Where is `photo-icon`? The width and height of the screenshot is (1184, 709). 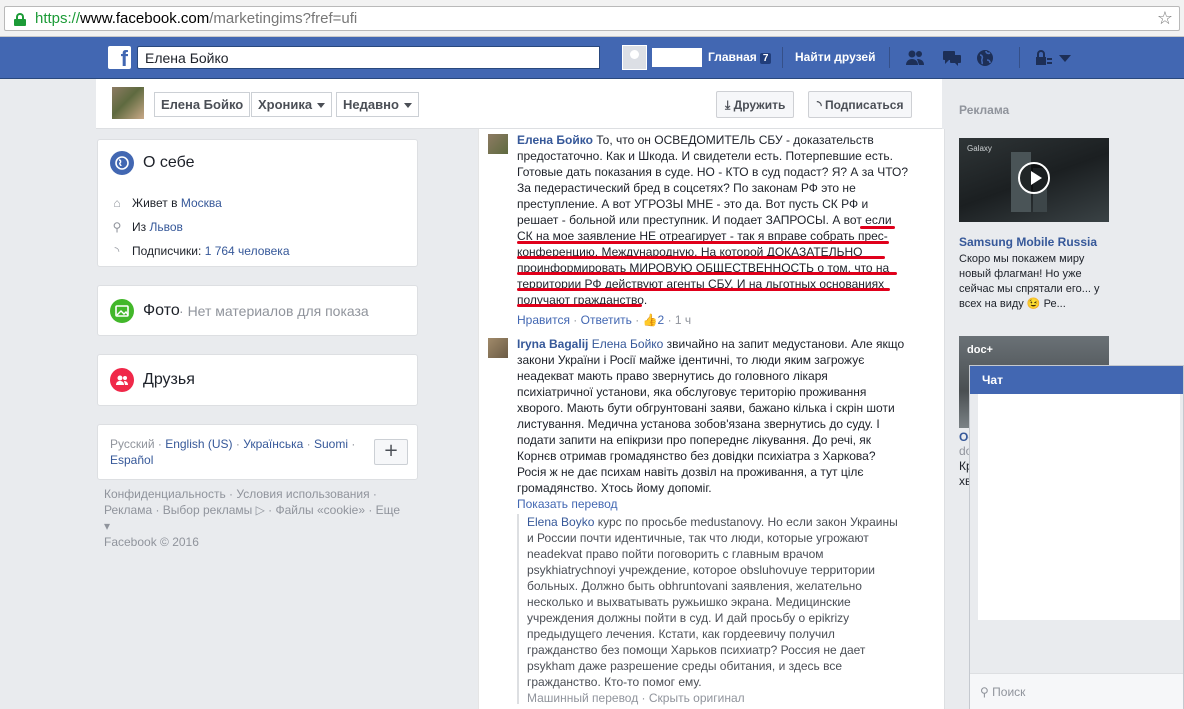 photo-icon is located at coordinates (122, 311).